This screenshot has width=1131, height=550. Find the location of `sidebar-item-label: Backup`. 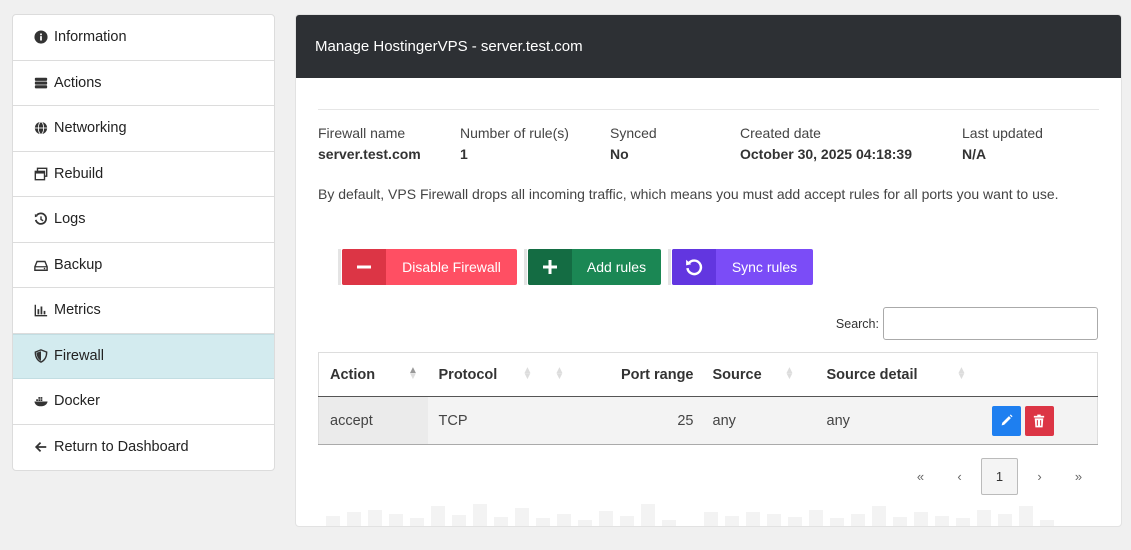

sidebar-item-label: Backup is located at coordinates (78, 264).